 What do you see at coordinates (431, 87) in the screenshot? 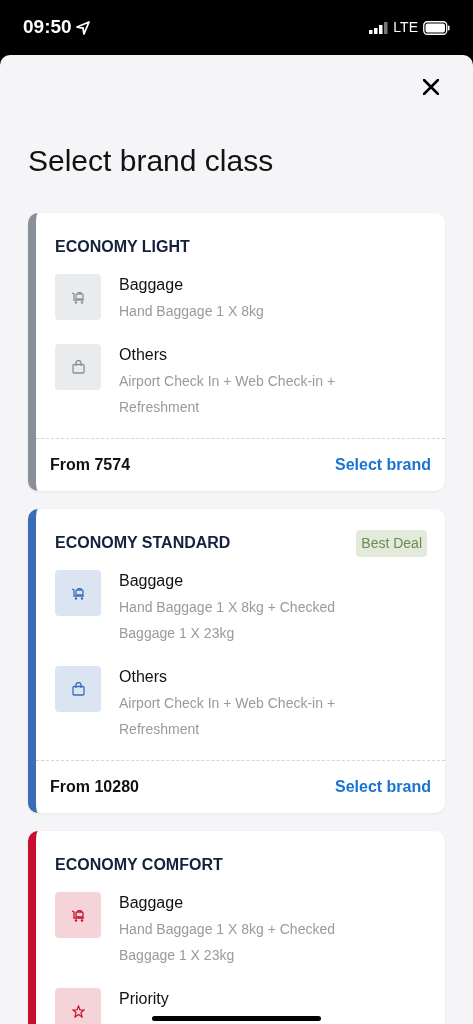
I see `close-button` at bounding box center [431, 87].